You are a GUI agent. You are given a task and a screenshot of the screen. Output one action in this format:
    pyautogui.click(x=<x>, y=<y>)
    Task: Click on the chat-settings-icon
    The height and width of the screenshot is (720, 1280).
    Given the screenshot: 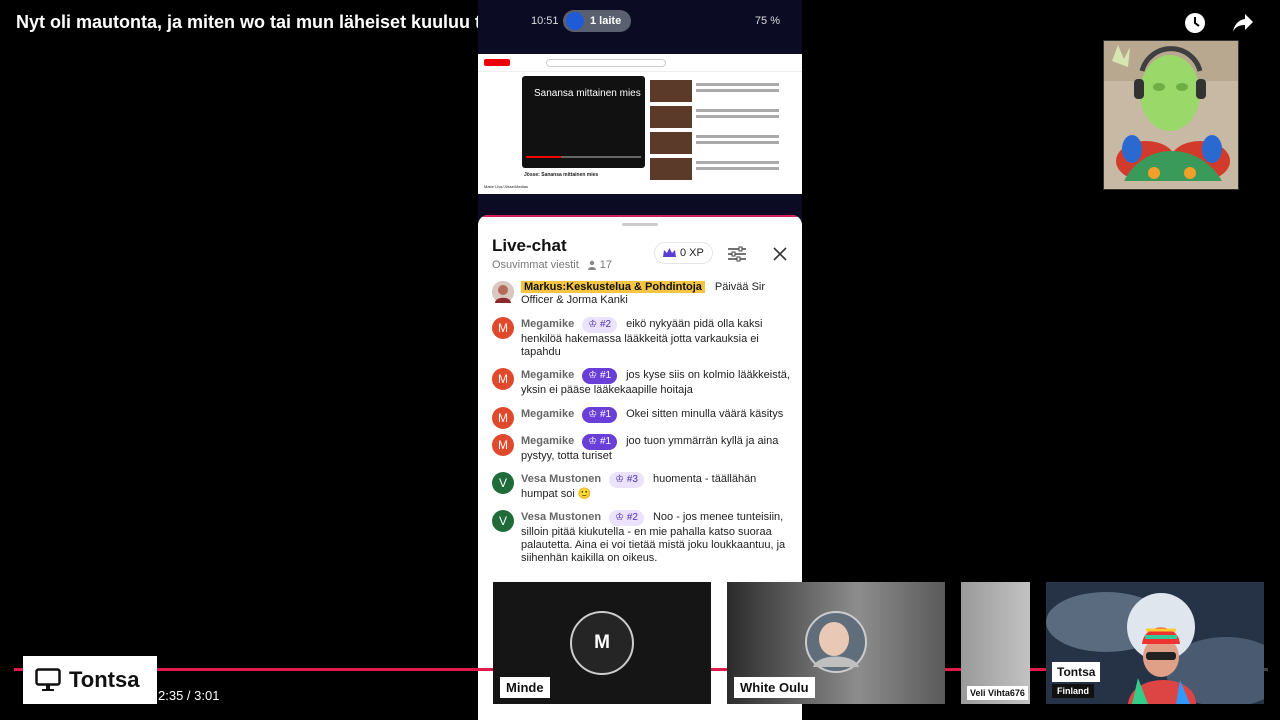 What is the action you would take?
    pyautogui.click(x=737, y=254)
    